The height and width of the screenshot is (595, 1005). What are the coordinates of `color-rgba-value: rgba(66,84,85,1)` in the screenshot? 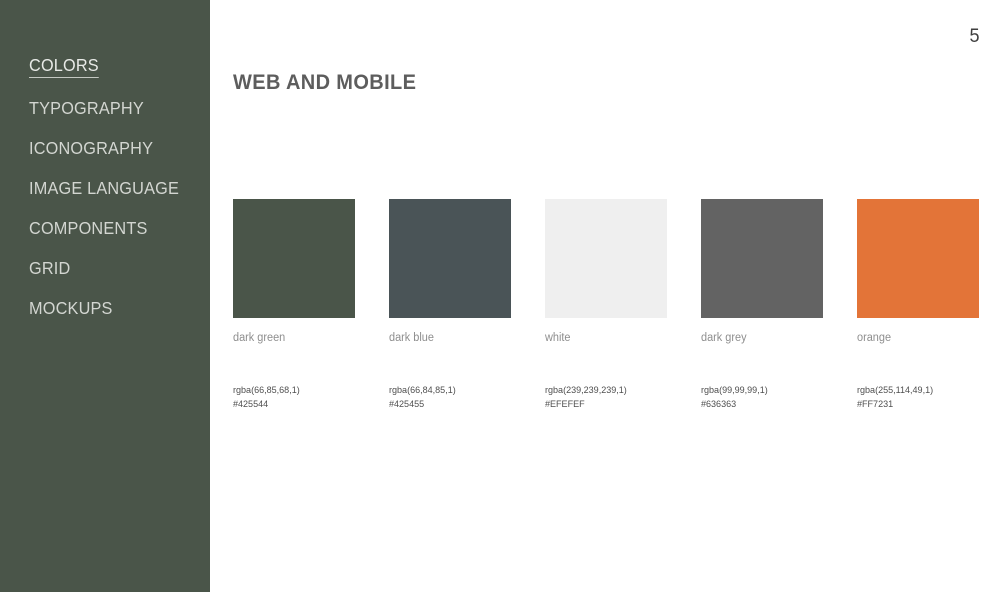 It's located at (422, 390).